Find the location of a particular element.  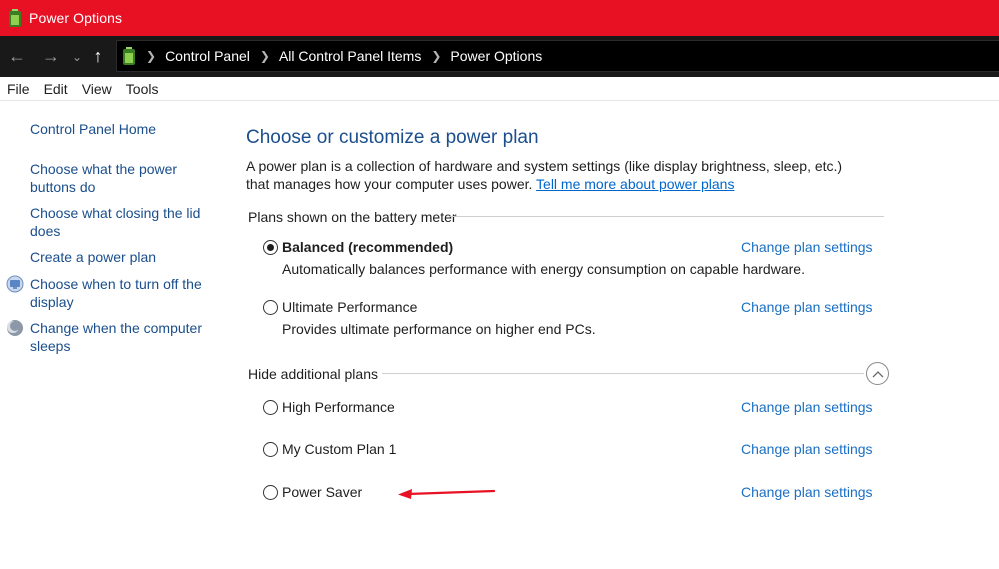

radio-ultimate is located at coordinates (270, 307).